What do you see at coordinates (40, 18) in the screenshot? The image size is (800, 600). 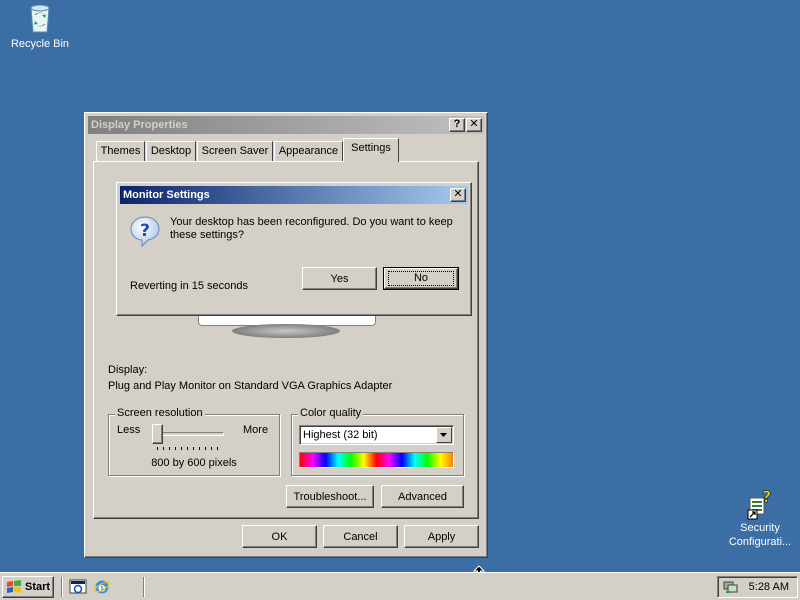 I see `recycle-bin-icon` at bounding box center [40, 18].